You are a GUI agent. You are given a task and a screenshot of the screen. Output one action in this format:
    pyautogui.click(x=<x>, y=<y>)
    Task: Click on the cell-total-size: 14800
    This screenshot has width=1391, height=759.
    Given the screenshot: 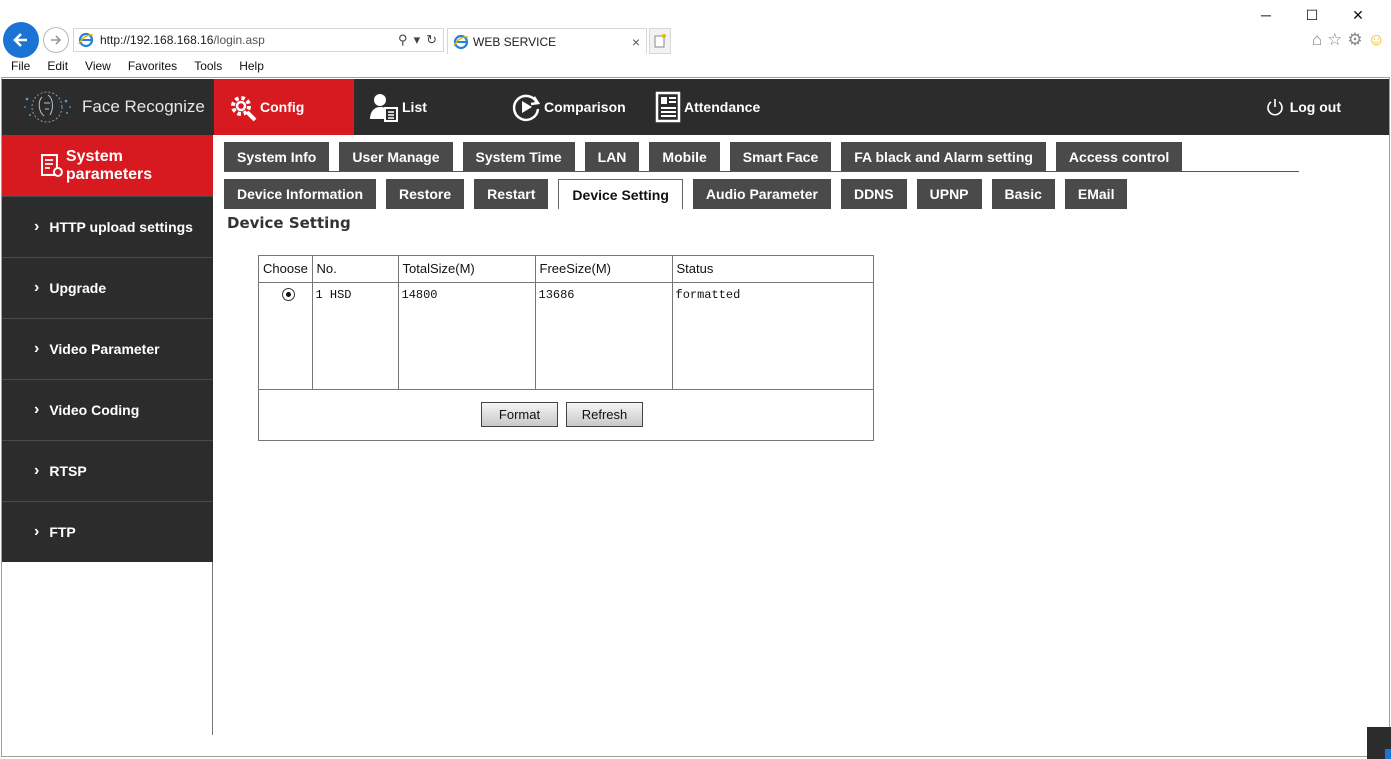 What is the action you would take?
    pyautogui.click(x=467, y=336)
    